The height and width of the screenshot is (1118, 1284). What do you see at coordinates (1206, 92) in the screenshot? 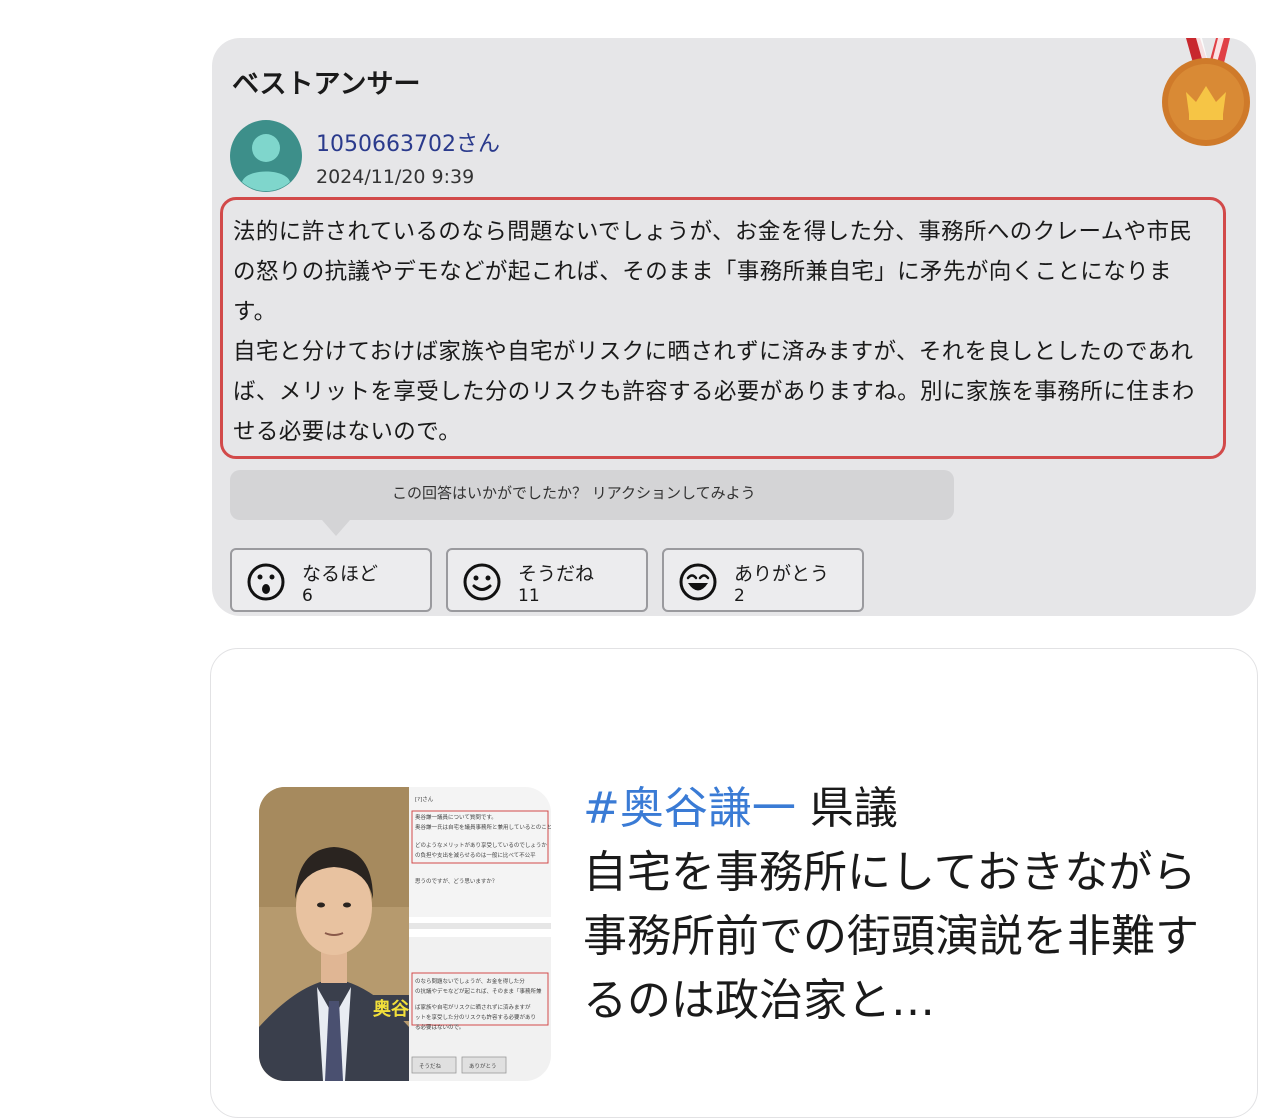
I see `medal-crown-icon` at bounding box center [1206, 92].